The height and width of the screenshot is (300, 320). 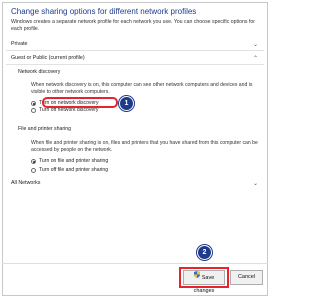 I want to click on section-private-label: Private, so click(x=19, y=44).